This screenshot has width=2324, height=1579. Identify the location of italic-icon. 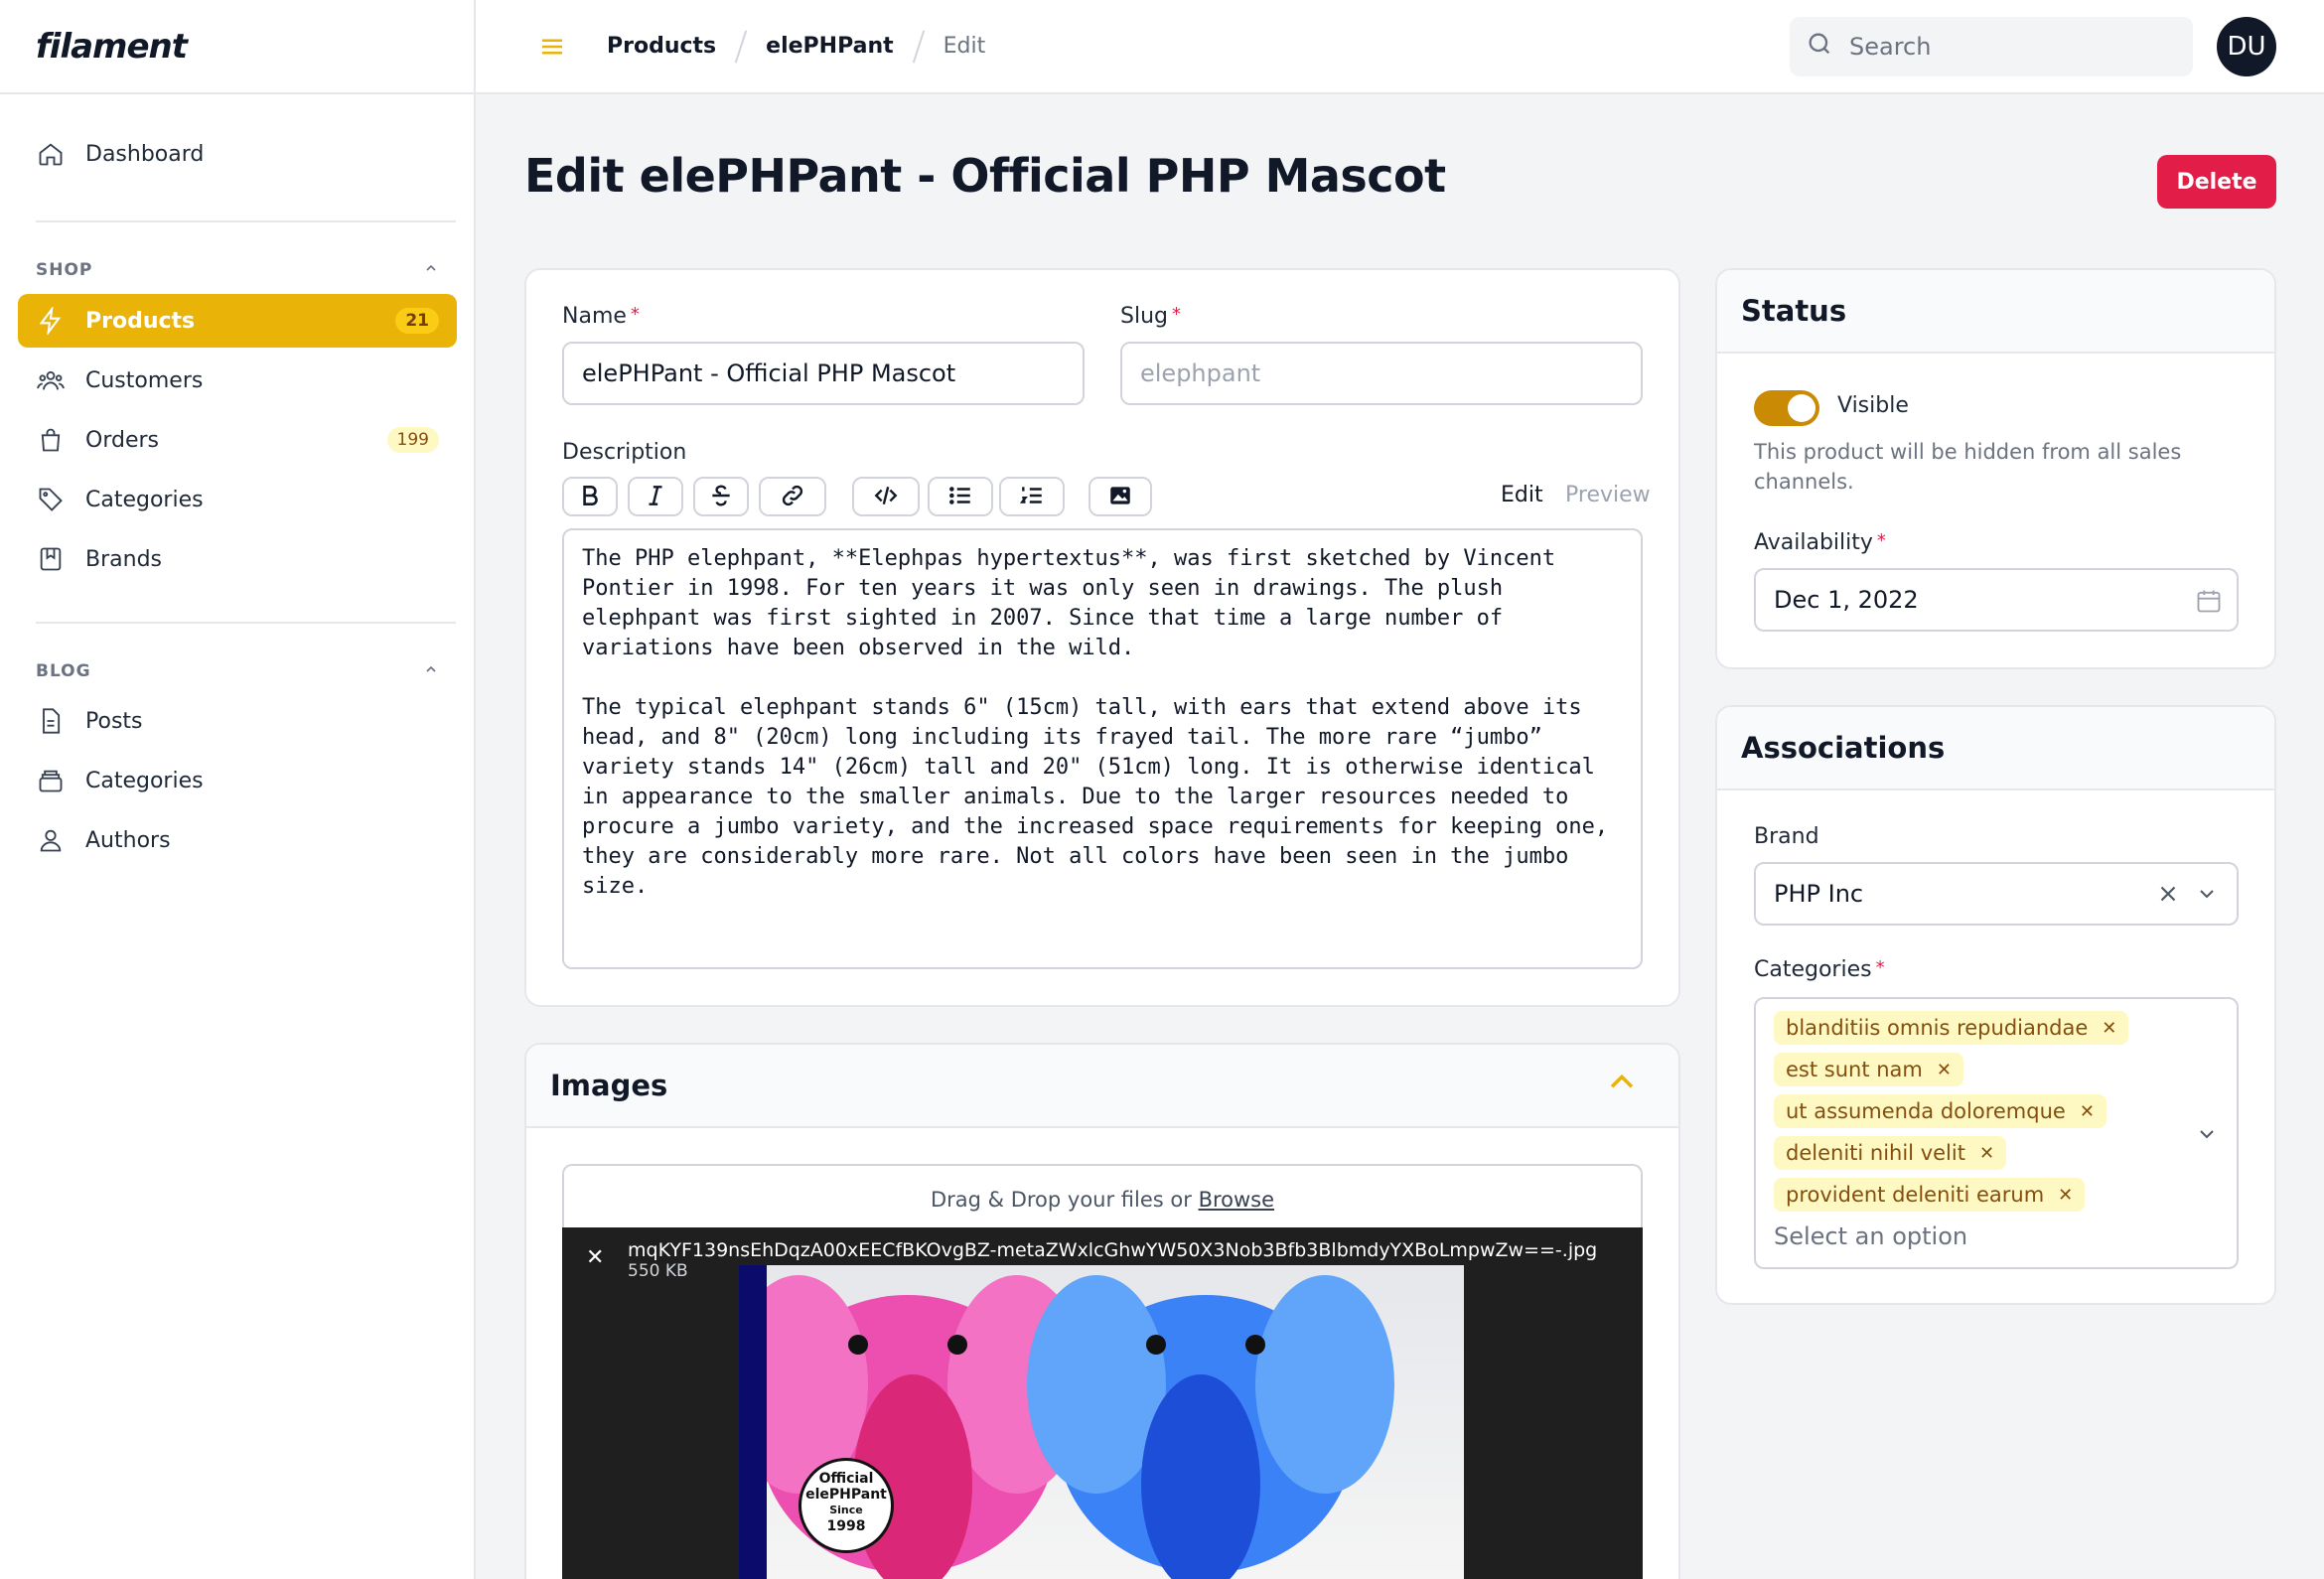
(655, 497).